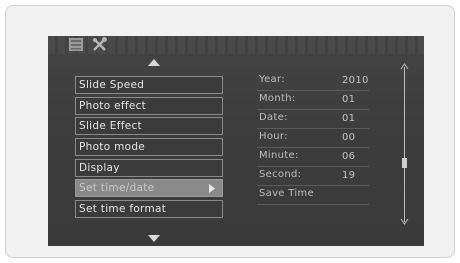 This screenshot has height=263, width=460. Describe the element at coordinates (279, 155) in the screenshot. I see `minute-label: Minute:` at that location.